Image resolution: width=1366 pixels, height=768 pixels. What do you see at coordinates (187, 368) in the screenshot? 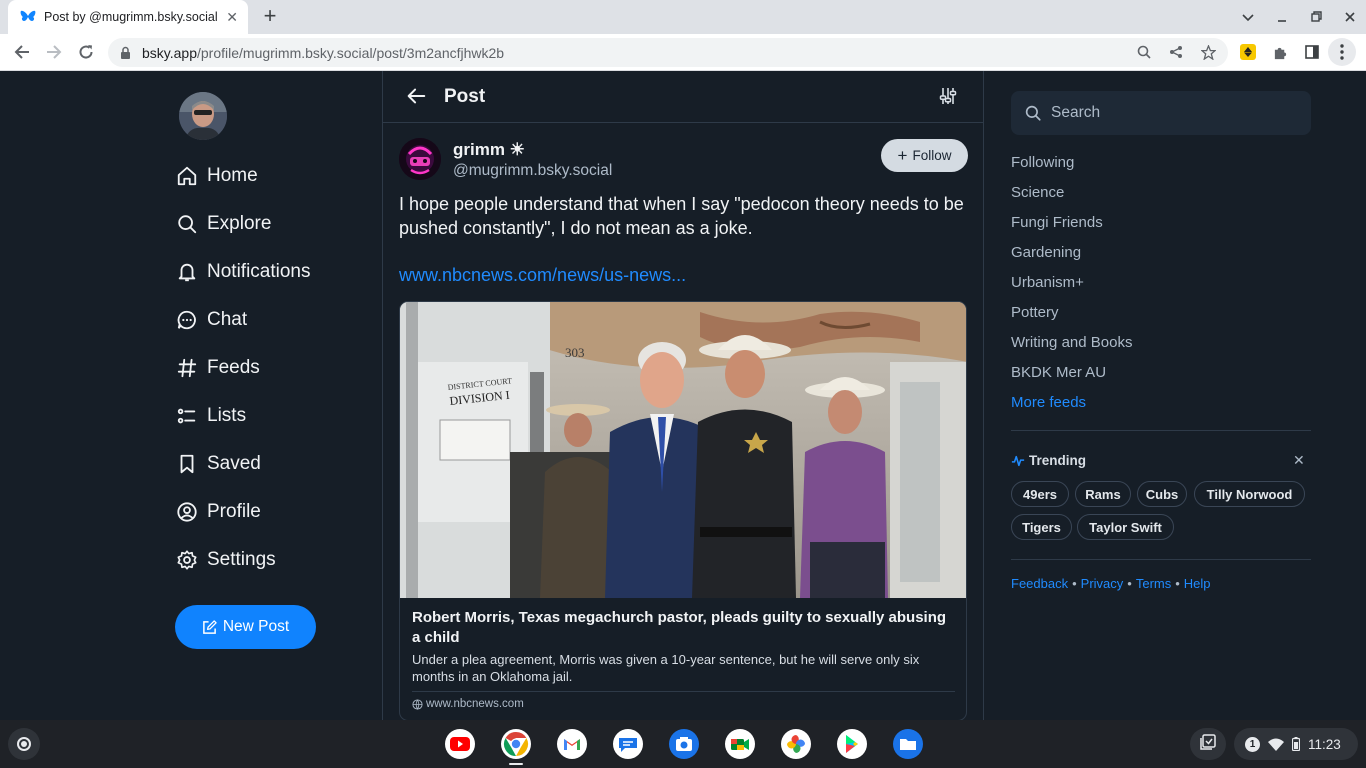
I see `hash-icon` at bounding box center [187, 368].